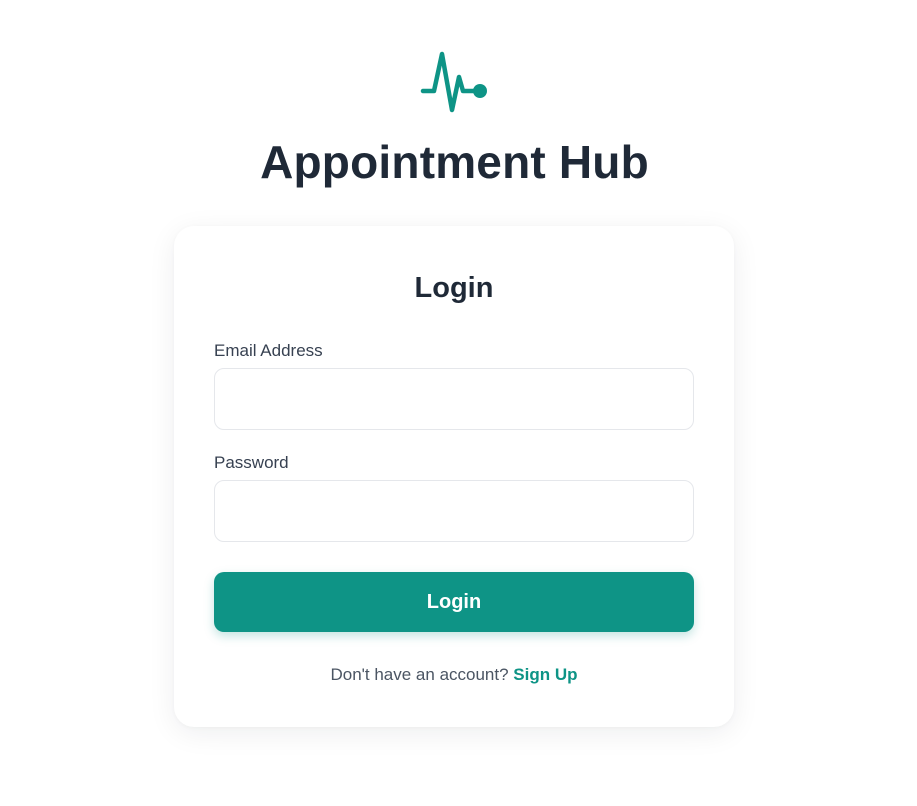 This screenshot has height=806, width=917. I want to click on signup-prompt-row: Don't have an account? Sign Up, so click(454, 675).